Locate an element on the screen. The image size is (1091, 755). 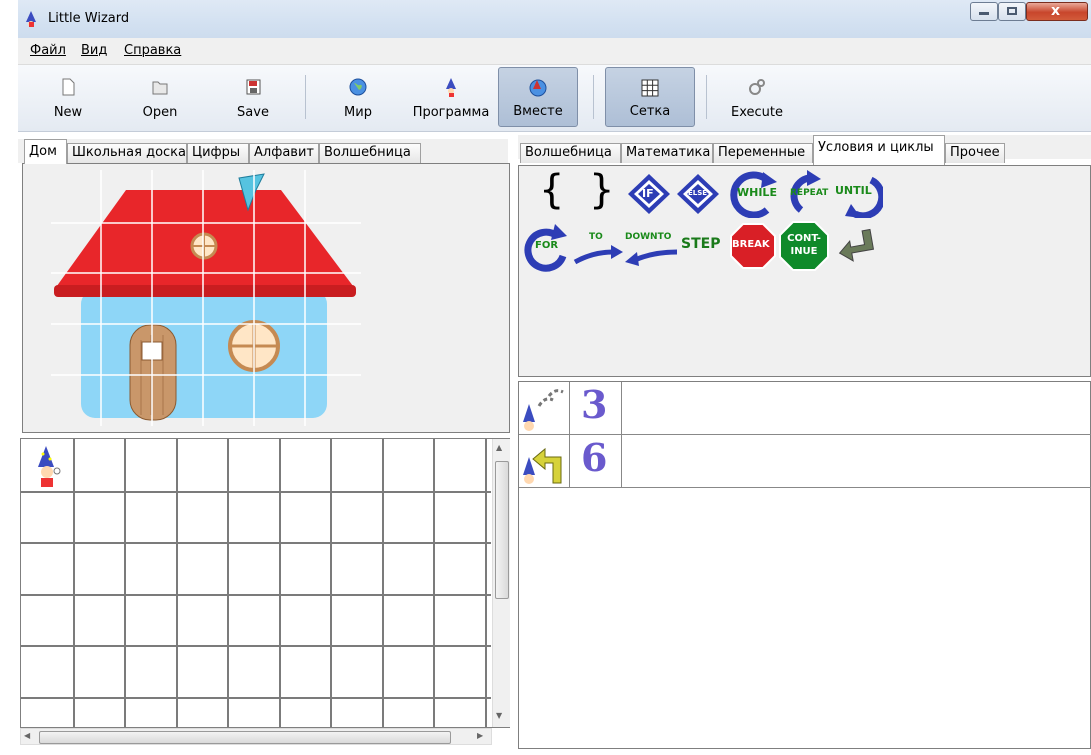
until-block: UNTIL is located at coordinates (858, 195).